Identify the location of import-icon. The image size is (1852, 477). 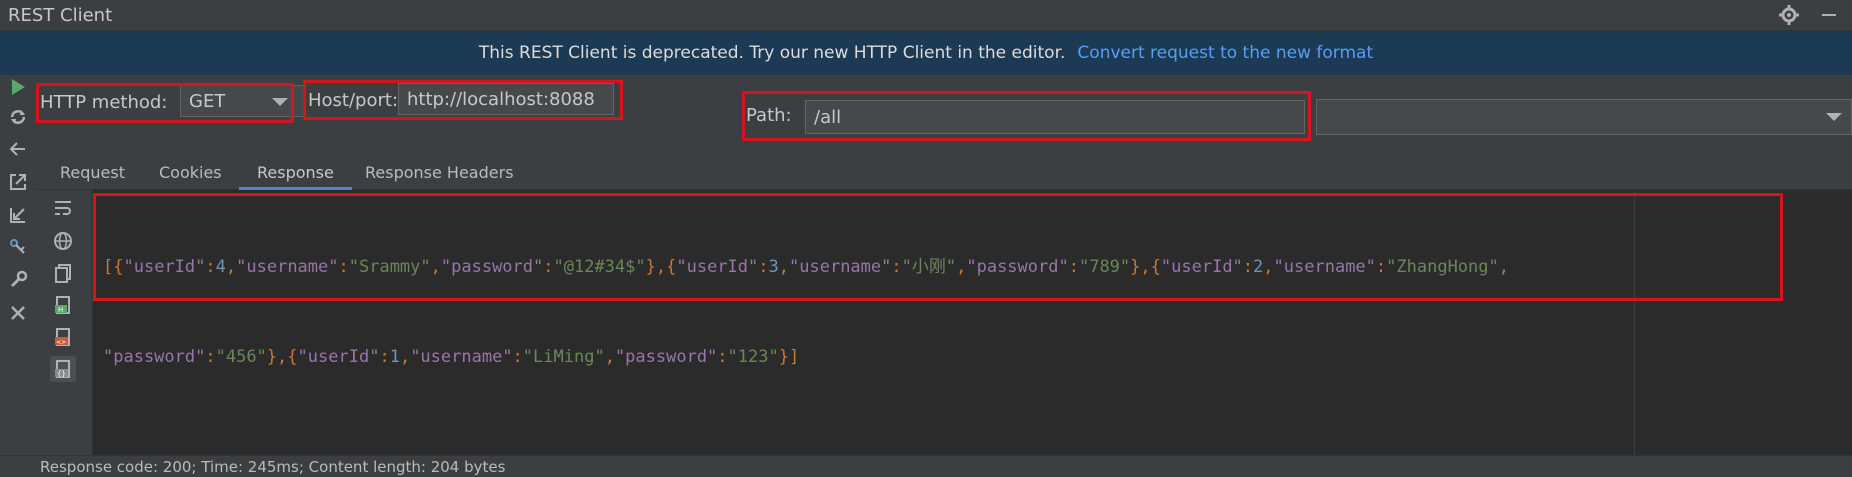
(18, 215).